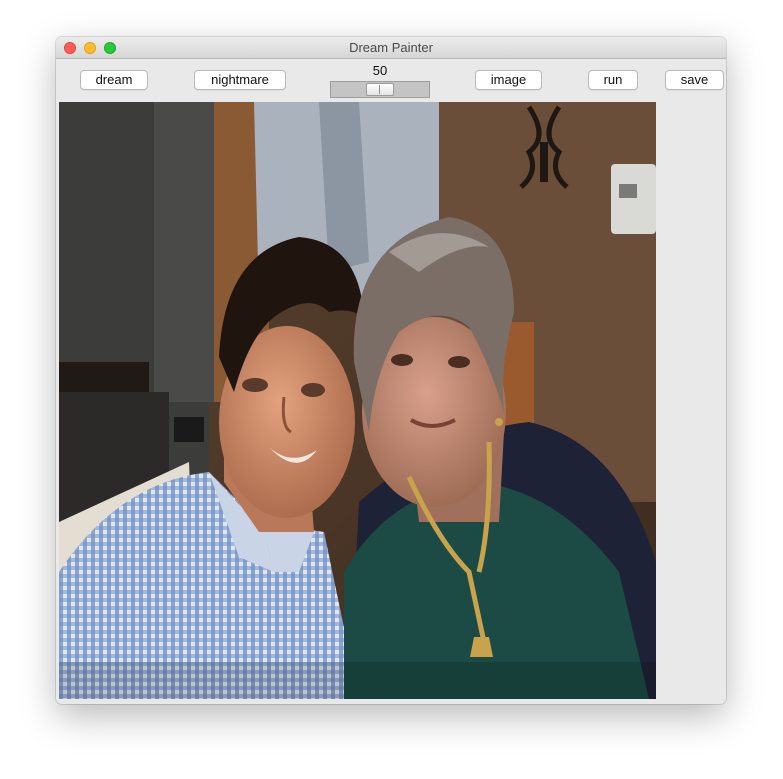 The image size is (783, 779). Describe the element at coordinates (508, 80) in the screenshot. I see `image-button: image` at that location.